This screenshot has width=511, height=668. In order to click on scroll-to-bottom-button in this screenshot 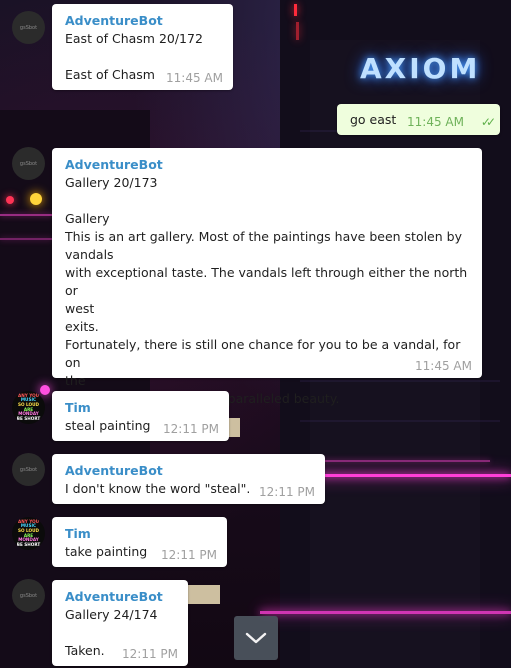, I will do `click(256, 638)`.